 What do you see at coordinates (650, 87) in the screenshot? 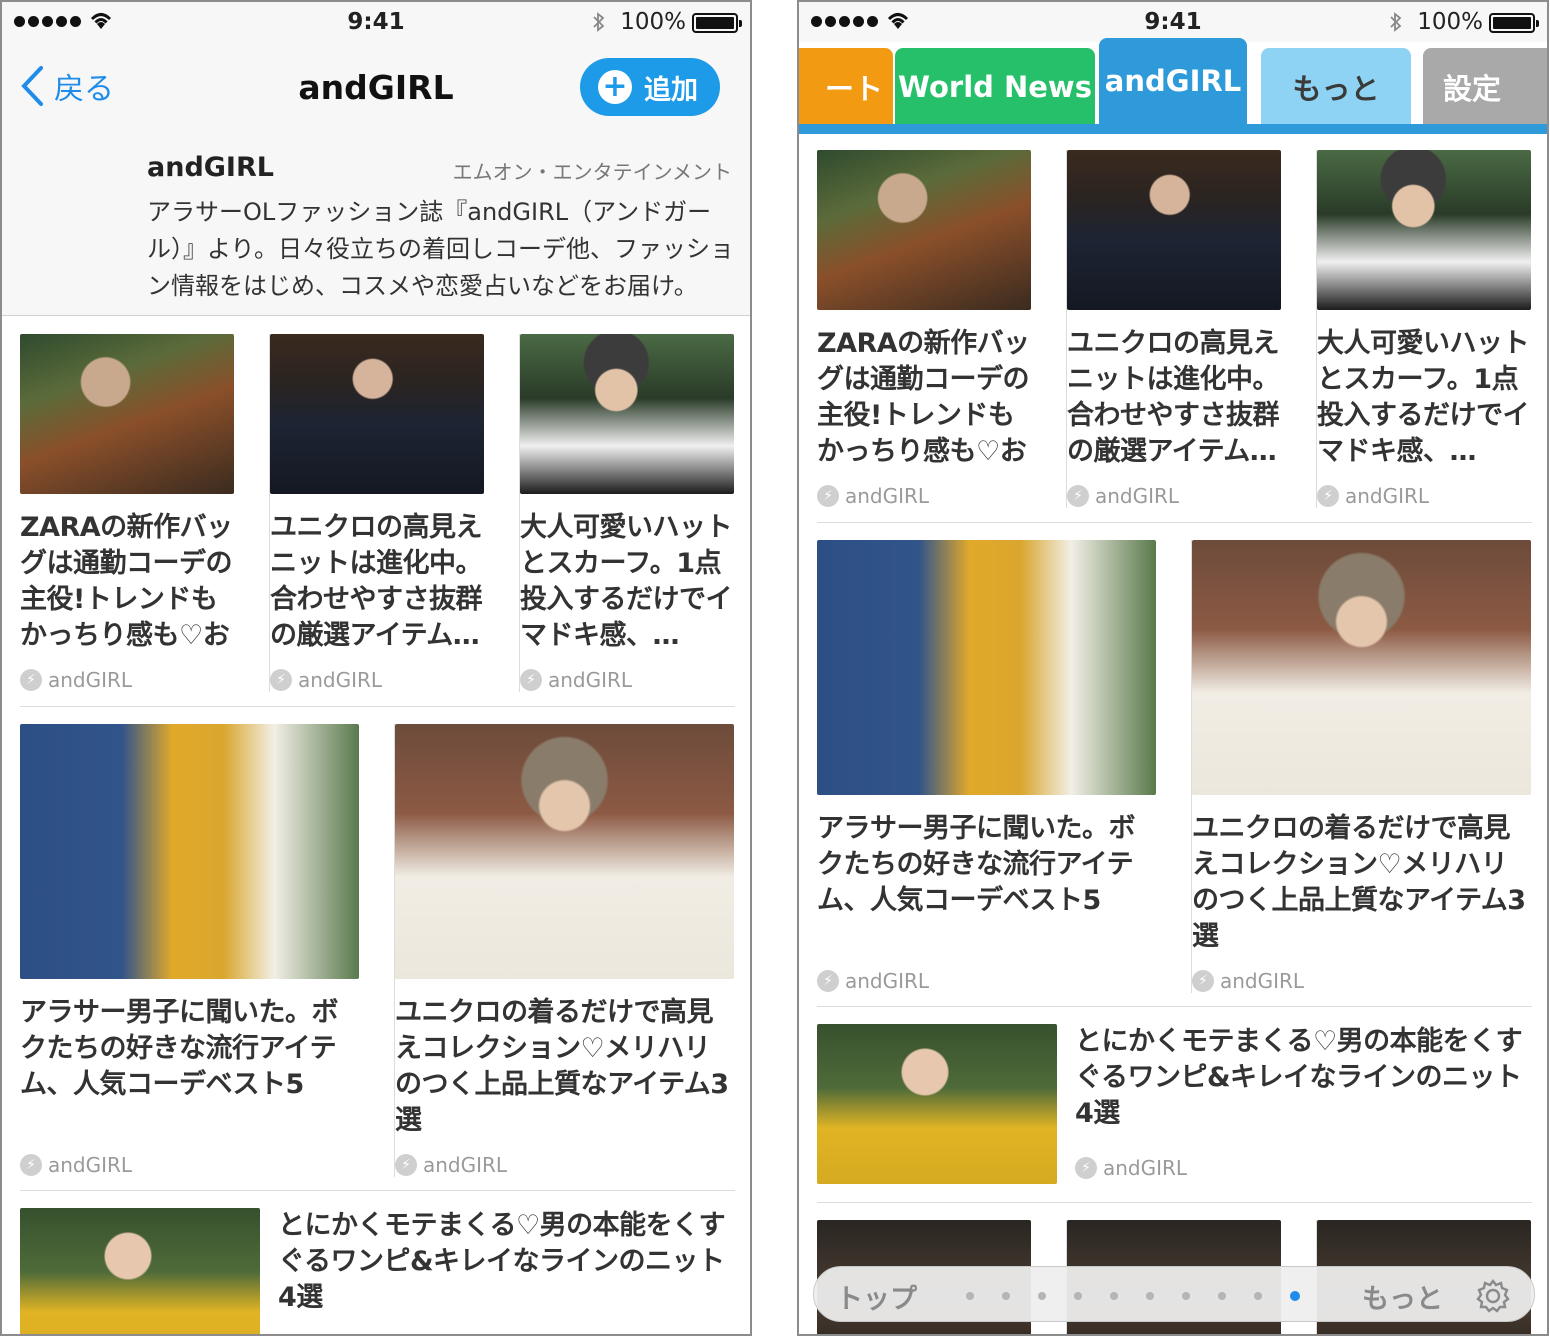
I see `add-button: + 追加` at bounding box center [650, 87].